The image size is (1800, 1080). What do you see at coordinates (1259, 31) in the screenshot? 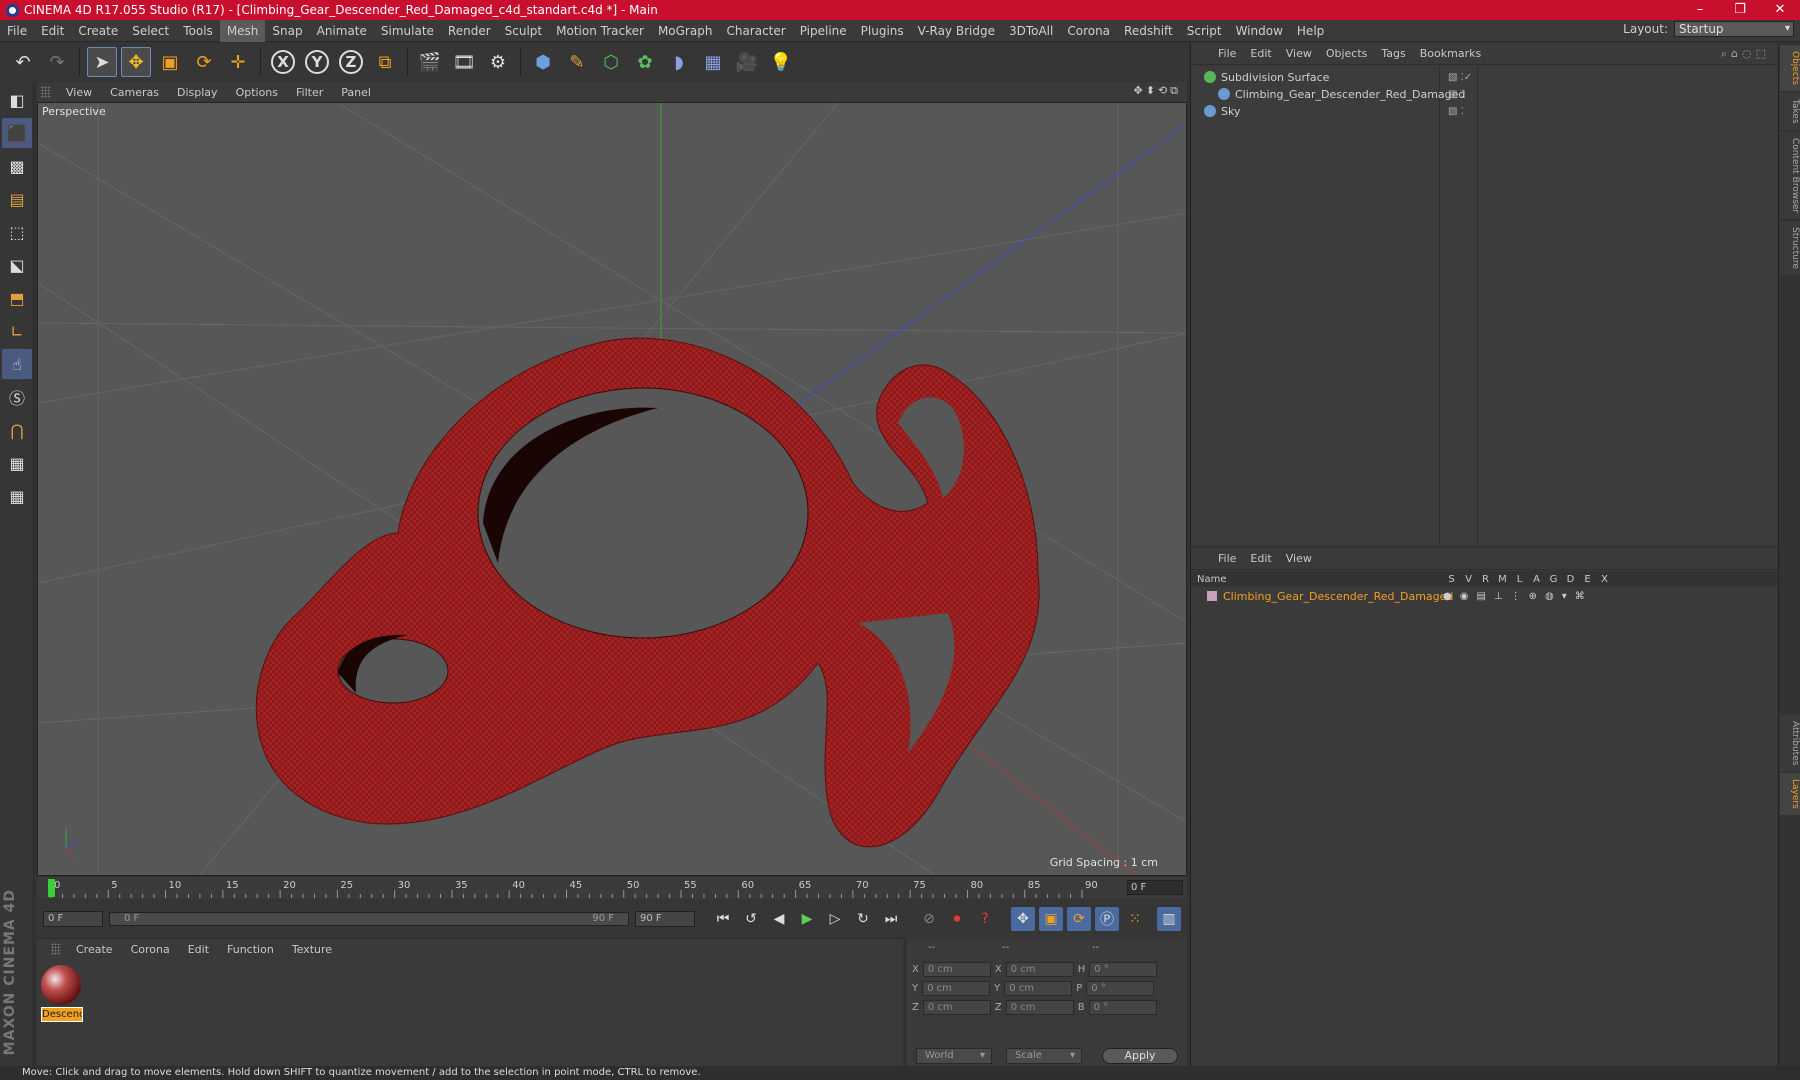
I see `menu-window: Window` at bounding box center [1259, 31].